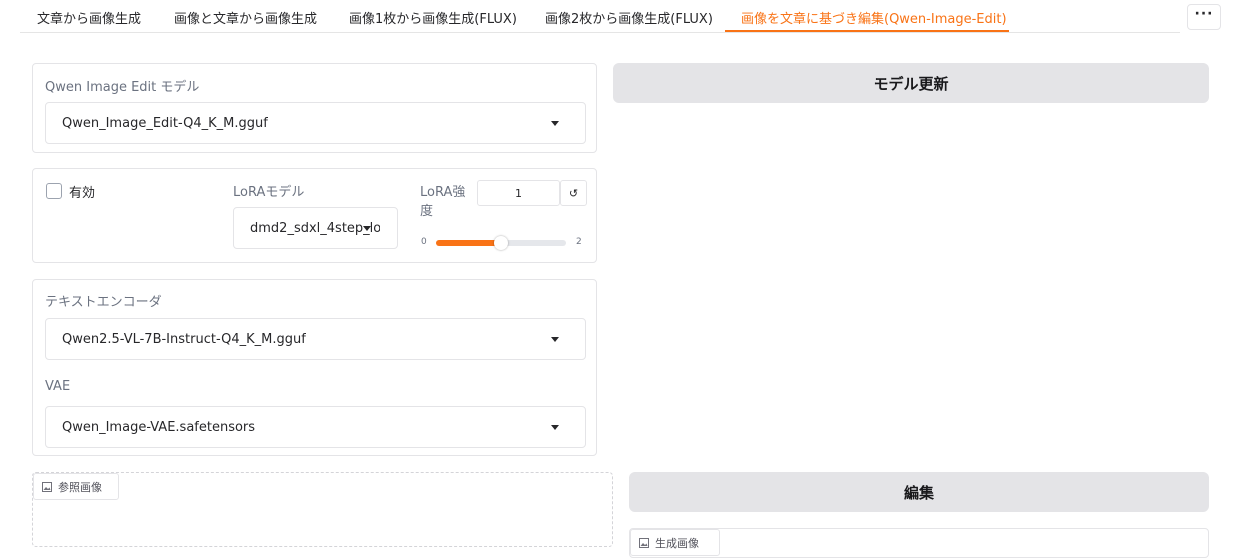  I want to click on edit-button: 編集, so click(919, 492).